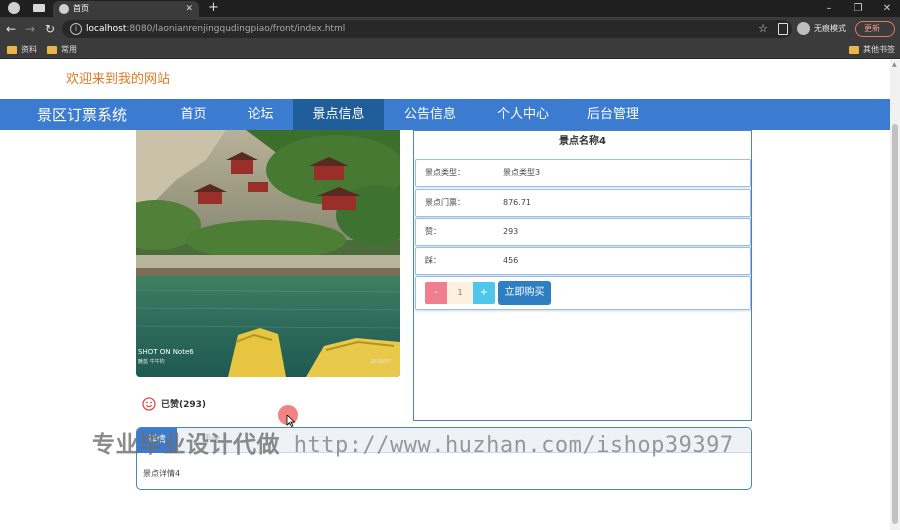  I want to click on reload-icon: ↻, so click(50, 29).